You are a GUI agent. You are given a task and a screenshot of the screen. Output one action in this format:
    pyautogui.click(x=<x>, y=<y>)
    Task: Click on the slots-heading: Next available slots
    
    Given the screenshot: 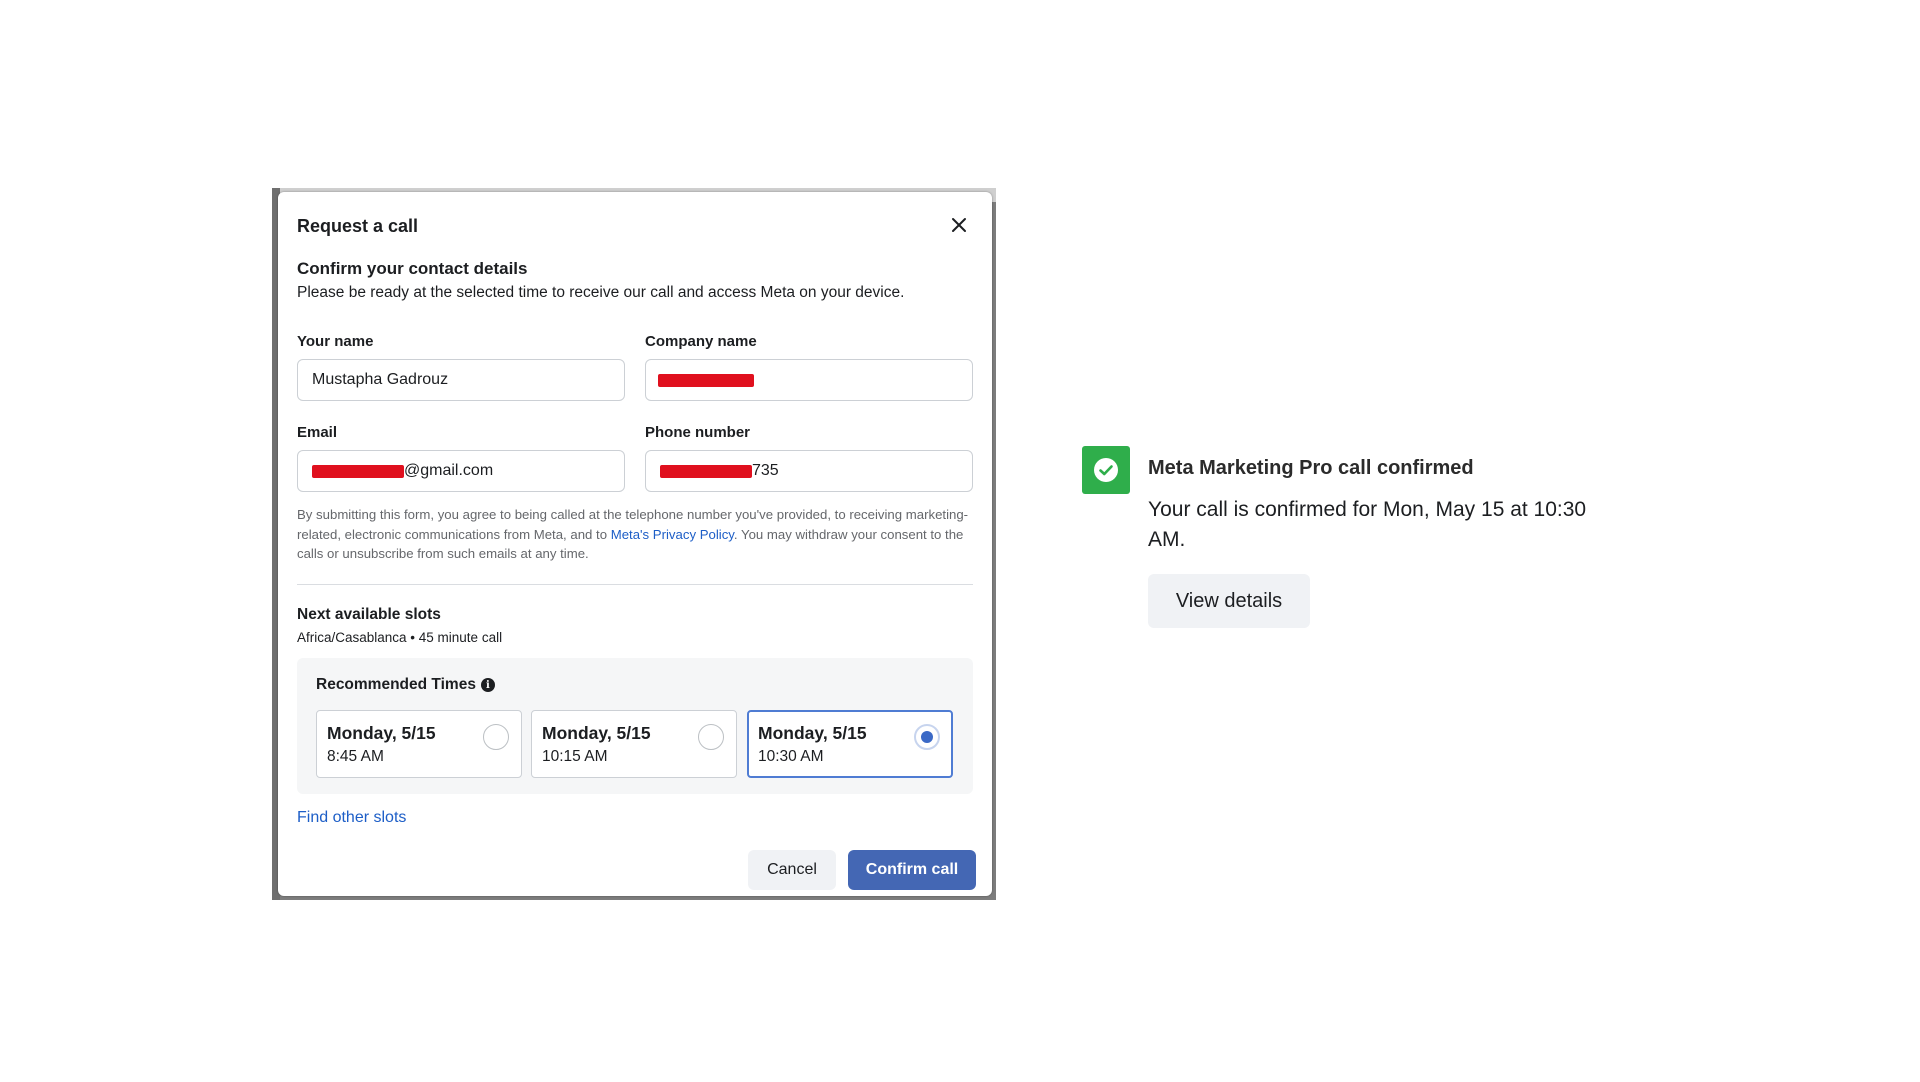 What is the action you would take?
    pyautogui.click(x=369, y=614)
    